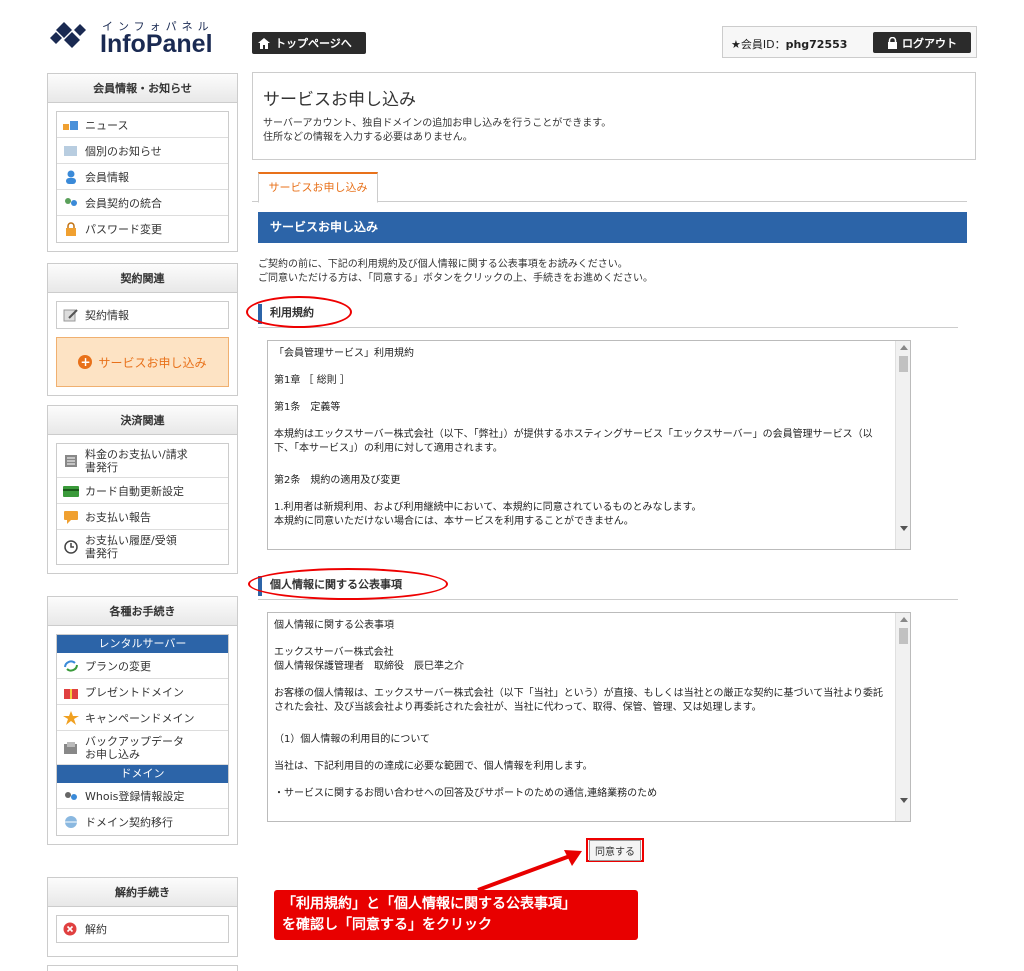 The width and height of the screenshot is (1024, 971). What do you see at coordinates (142, 748) in the screenshot?
I see `sidebar-item-backup: バックアップデータお申し込み` at bounding box center [142, 748].